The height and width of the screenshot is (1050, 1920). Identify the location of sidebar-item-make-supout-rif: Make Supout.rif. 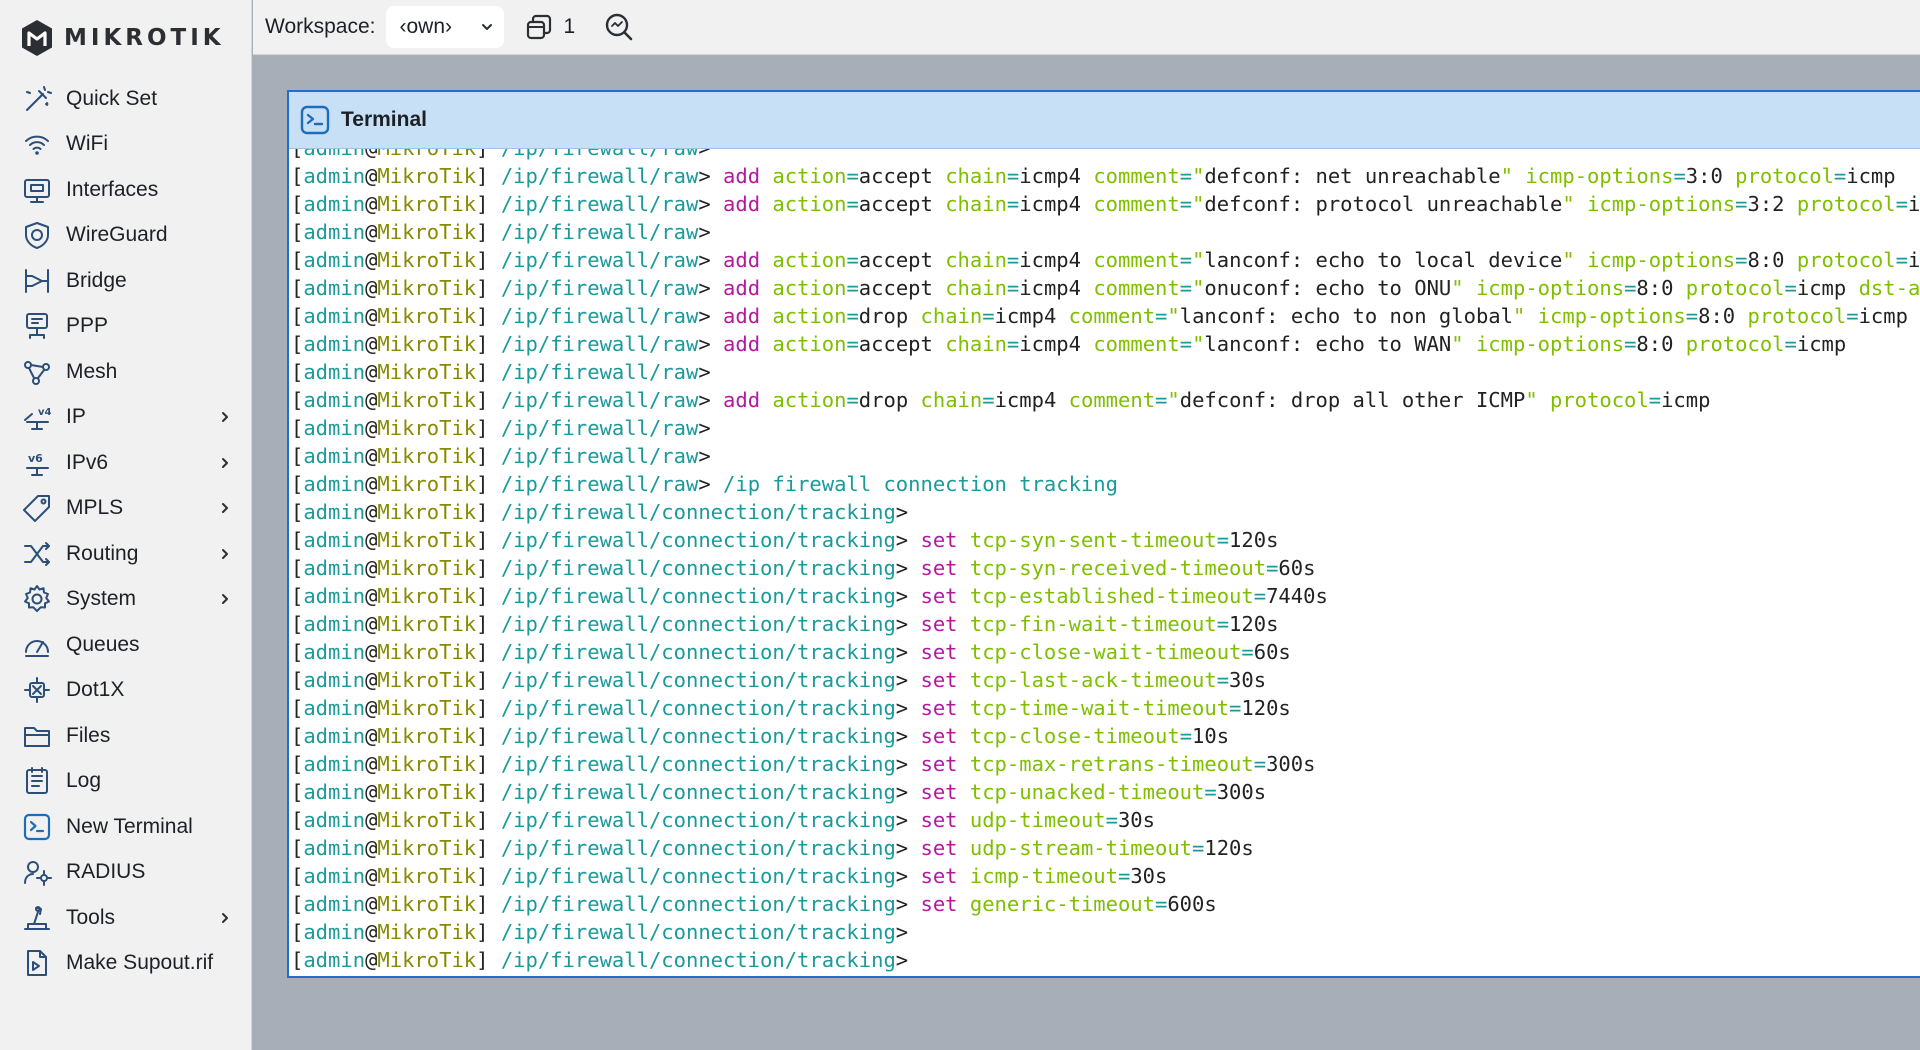
(126, 964).